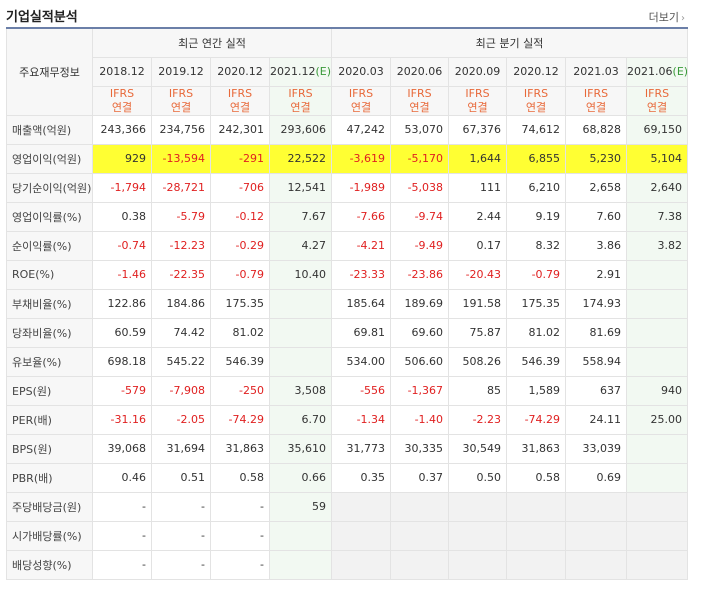 This screenshot has height=590, width=703. Describe the element at coordinates (596, 361) in the screenshot. I see `table-cell: 558.94` at that location.